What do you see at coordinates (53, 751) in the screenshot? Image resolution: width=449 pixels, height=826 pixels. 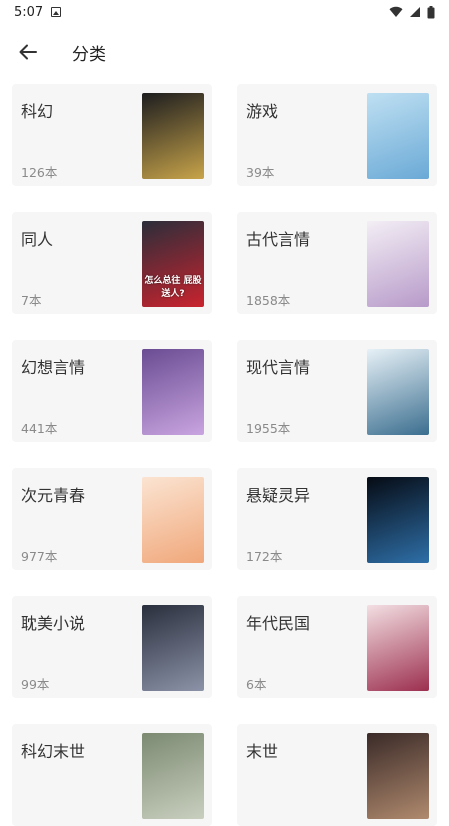 I see `category-name: 科幻末世` at bounding box center [53, 751].